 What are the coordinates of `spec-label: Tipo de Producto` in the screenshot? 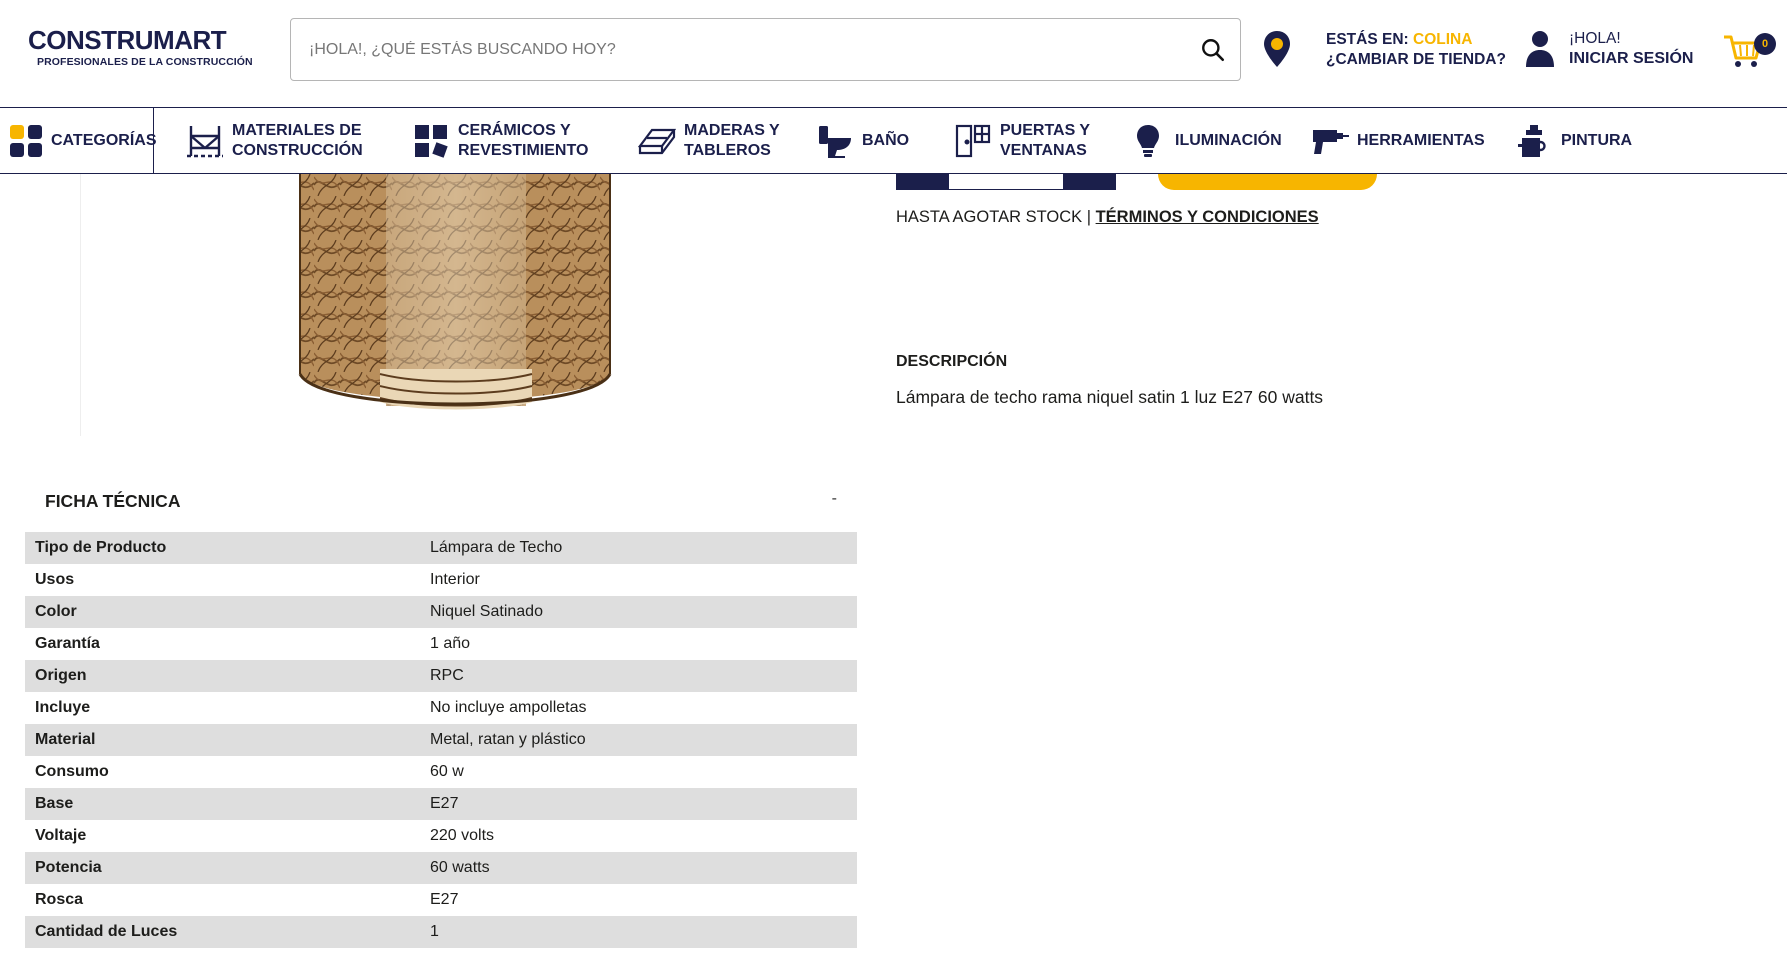 It's located at (101, 547).